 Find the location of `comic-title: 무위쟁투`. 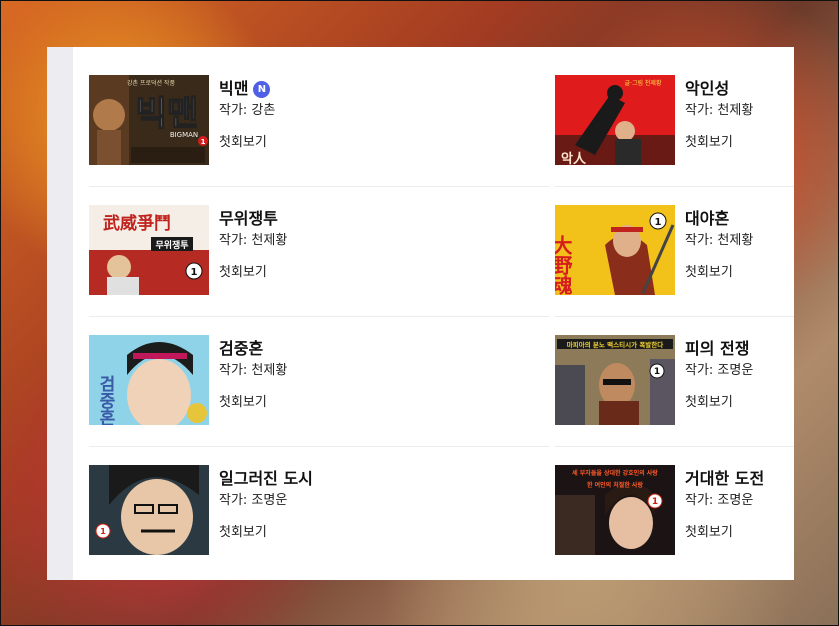

comic-title: 무위쟁투 is located at coordinates (248, 219).